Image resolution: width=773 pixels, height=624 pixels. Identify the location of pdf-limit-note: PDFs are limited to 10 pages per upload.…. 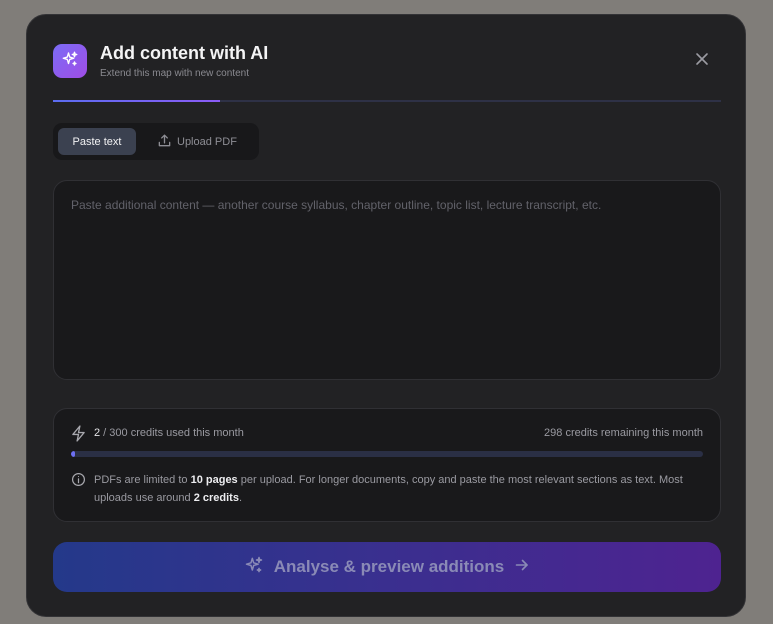
(399, 489).